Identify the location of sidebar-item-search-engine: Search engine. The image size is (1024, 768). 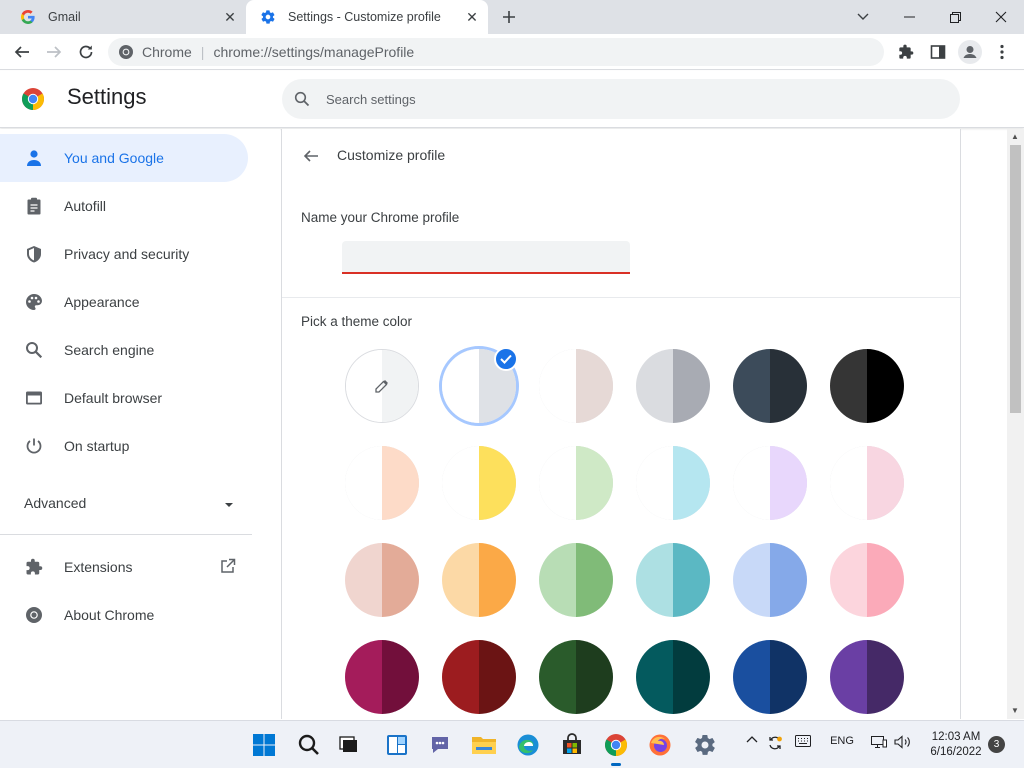
(124, 350).